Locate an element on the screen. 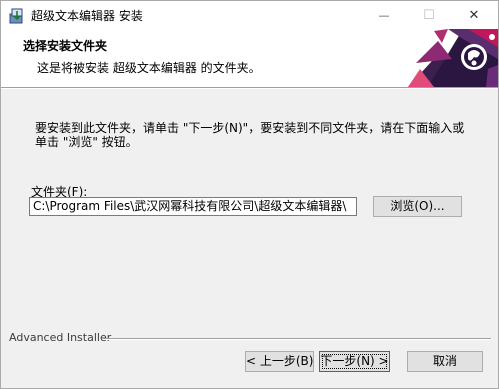 This screenshot has width=499, height=389. footer-divider is located at coordinates (297, 339).